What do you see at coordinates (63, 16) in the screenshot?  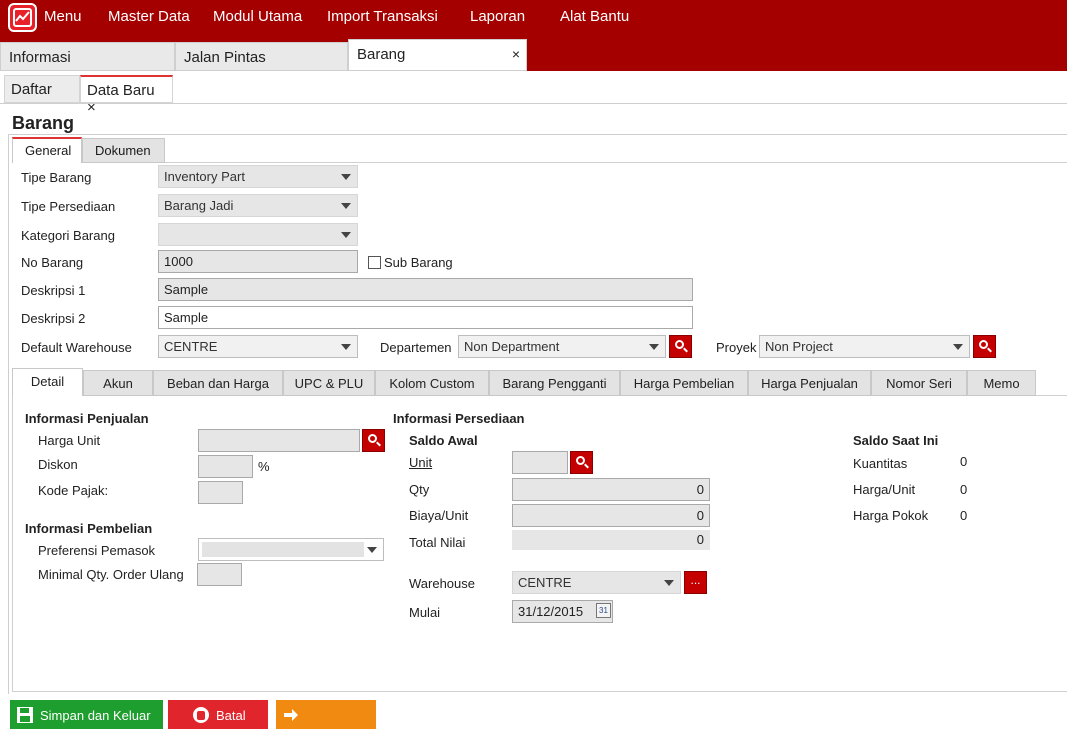 I see `menu-item-menu: Menu` at bounding box center [63, 16].